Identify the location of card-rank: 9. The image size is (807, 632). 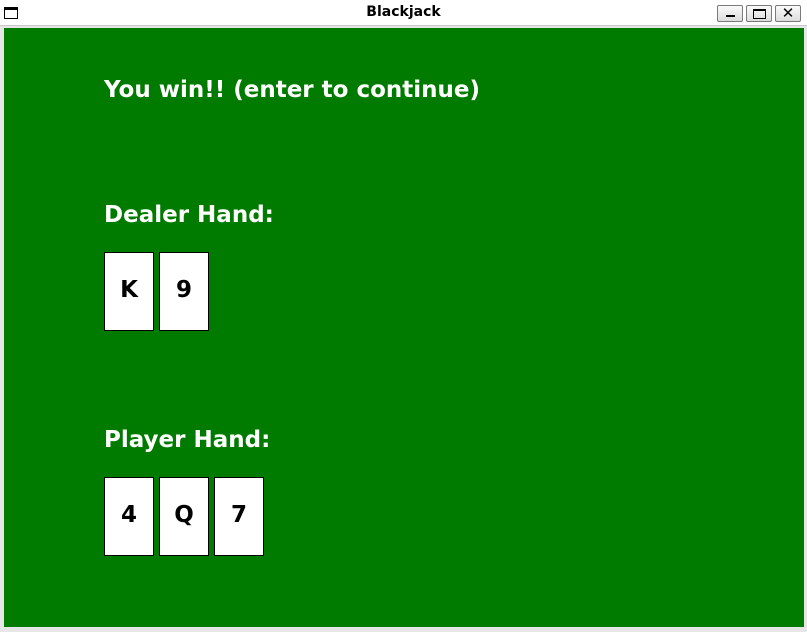
(183, 290).